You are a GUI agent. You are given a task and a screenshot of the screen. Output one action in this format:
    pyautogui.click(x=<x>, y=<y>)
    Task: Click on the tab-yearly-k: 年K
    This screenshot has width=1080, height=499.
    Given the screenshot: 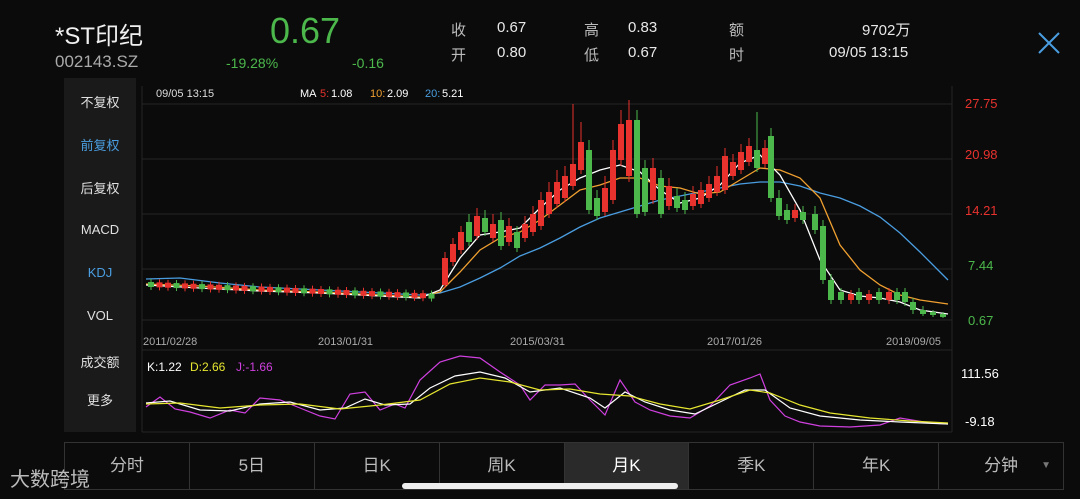 What is the action you would take?
    pyautogui.click(x=877, y=466)
    